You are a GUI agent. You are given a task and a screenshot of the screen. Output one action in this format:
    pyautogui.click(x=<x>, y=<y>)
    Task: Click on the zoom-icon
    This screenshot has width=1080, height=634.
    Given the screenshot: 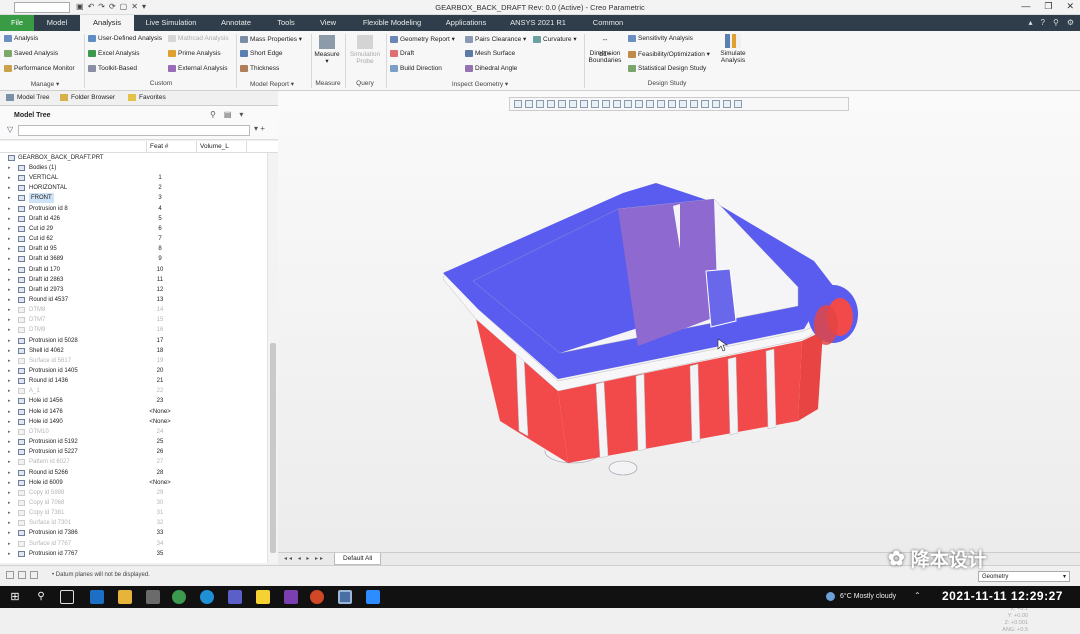 What is the action you would take?
    pyautogui.click(x=373, y=597)
    